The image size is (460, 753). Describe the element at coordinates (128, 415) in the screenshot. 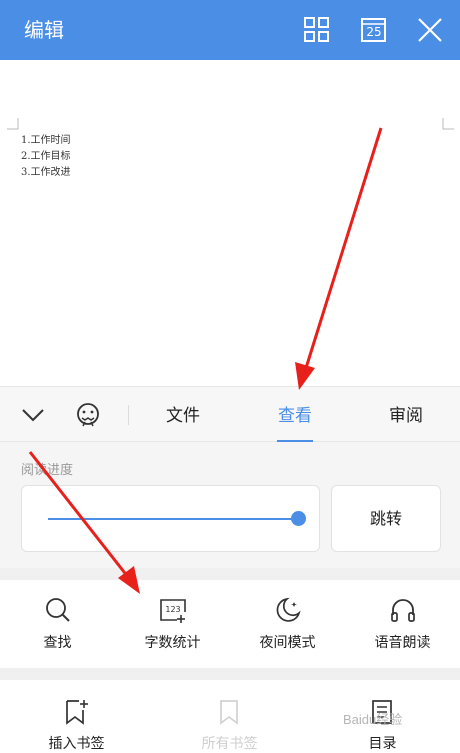

I see `tab-separator` at that location.